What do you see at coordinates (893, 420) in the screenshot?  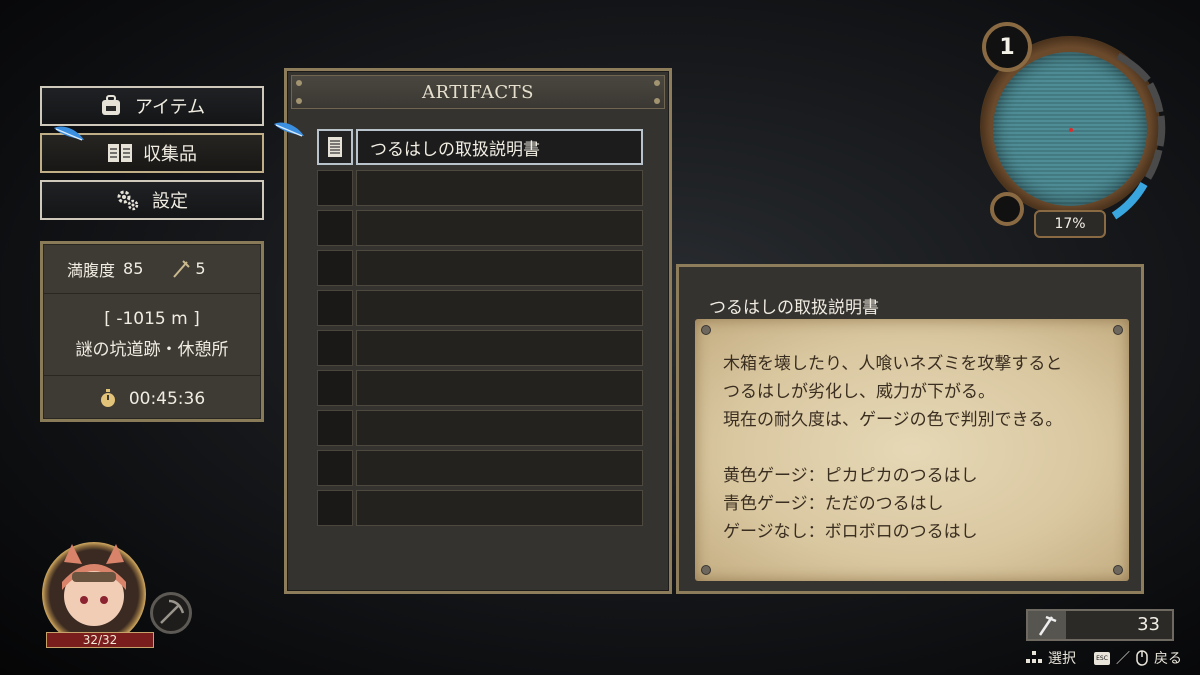 I see `description-line: 現在の耐久度は、ゲージの色で判別できる。` at bounding box center [893, 420].